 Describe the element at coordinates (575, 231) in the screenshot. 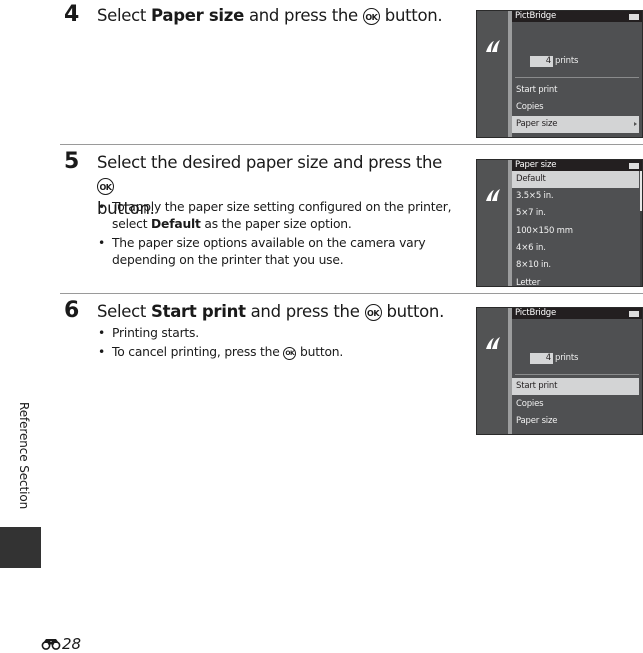

I see `paper-option-100x150: 100×150 mm` at that location.